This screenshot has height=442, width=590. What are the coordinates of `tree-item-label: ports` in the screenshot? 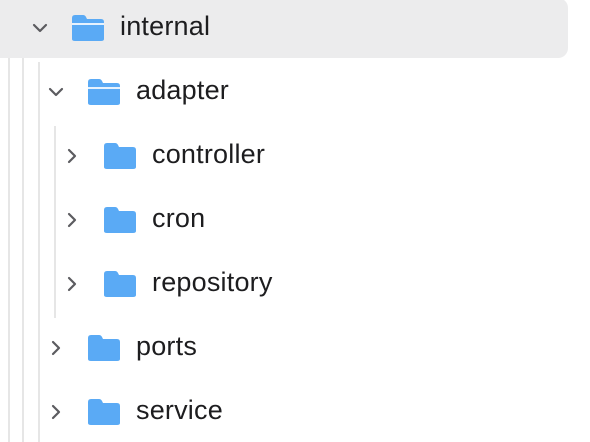 It's located at (167, 346).